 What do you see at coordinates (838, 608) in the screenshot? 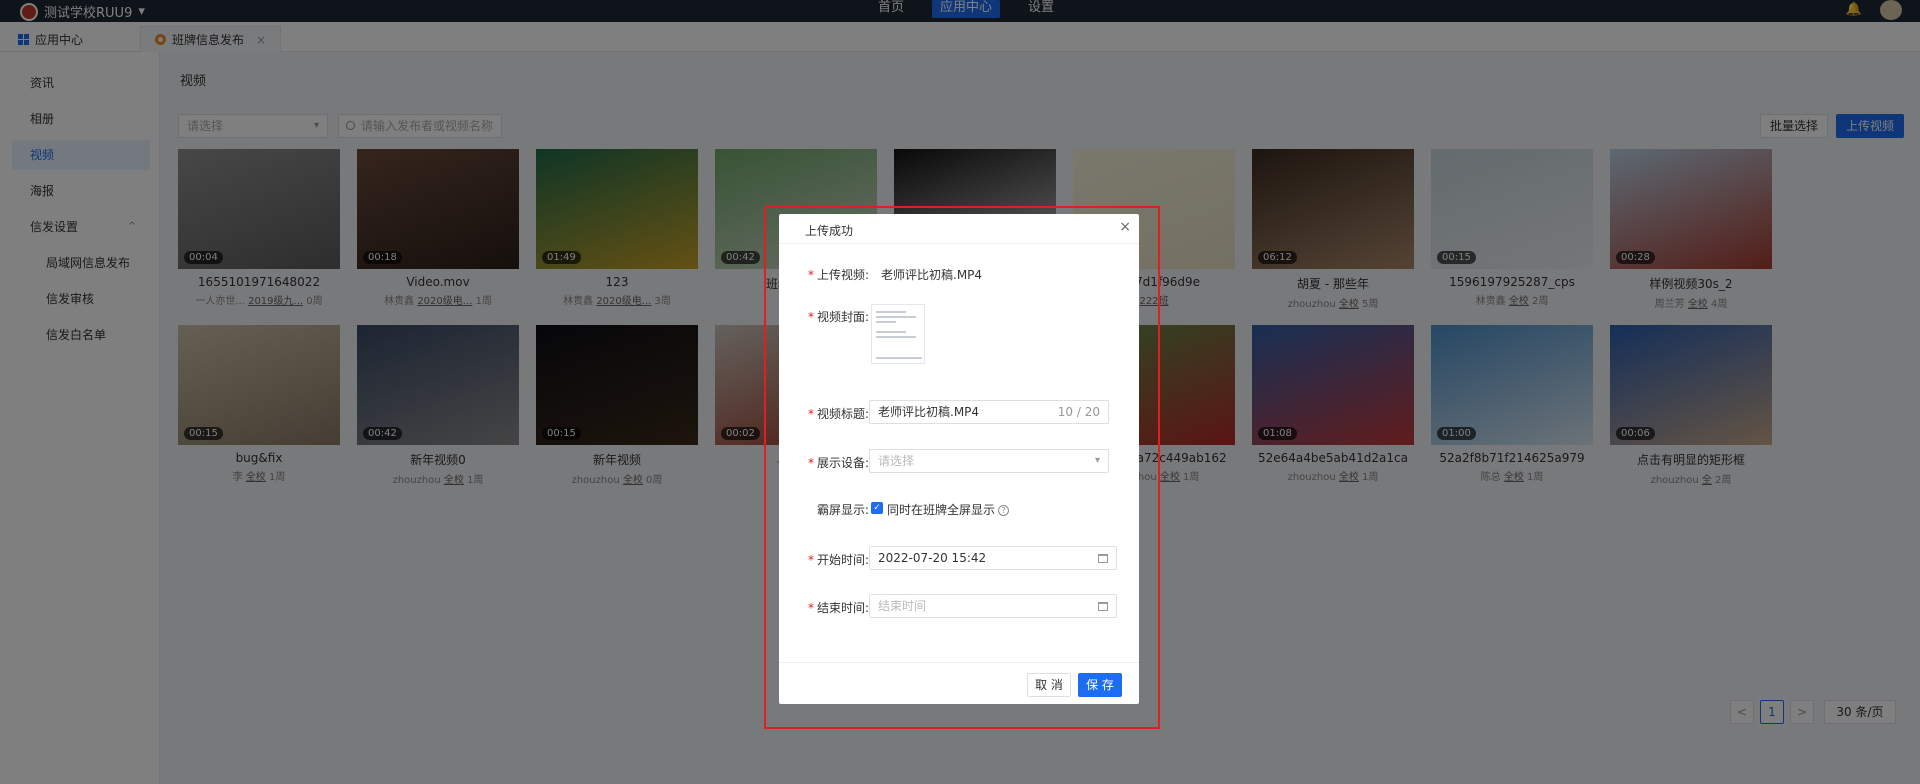
I see `end-time-label: * 结束时间:` at bounding box center [838, 608].